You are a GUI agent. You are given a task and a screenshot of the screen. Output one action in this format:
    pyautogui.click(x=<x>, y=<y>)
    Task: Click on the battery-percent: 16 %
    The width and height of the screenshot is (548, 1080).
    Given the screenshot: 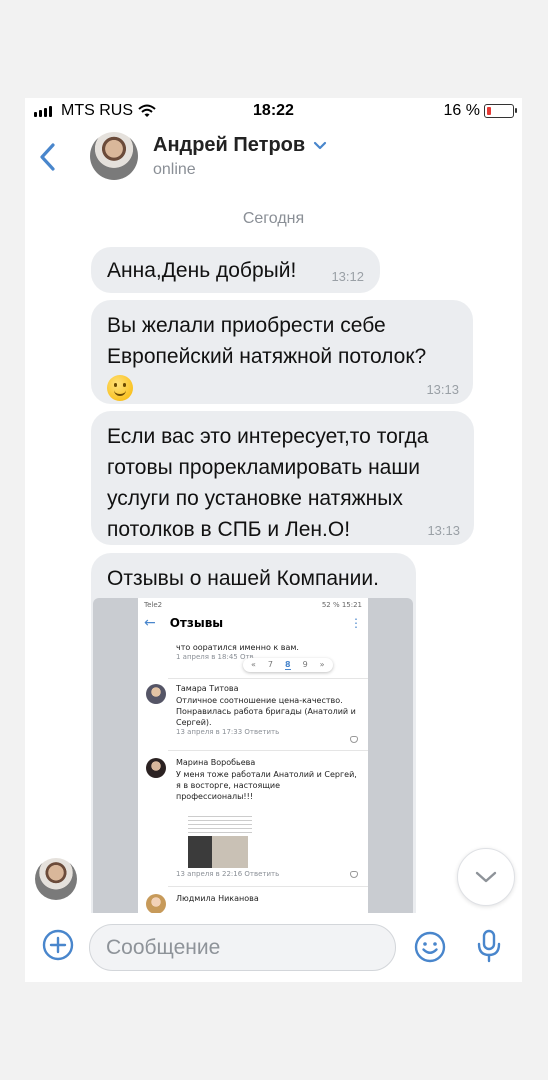 What is the action you would take?
    pyautogui.click(x=461, y=110)
    